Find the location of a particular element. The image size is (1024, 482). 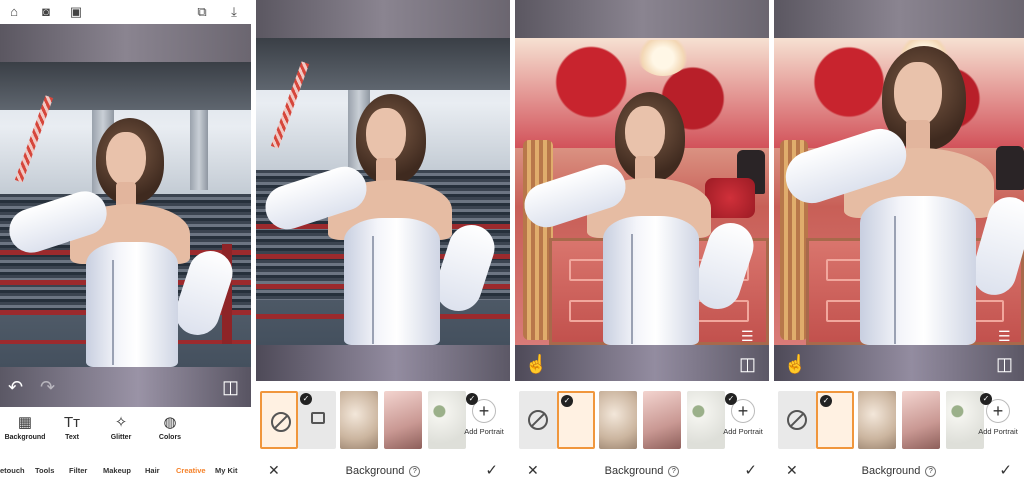

tool-text: Tт Text is located at coordinates (72, 426).